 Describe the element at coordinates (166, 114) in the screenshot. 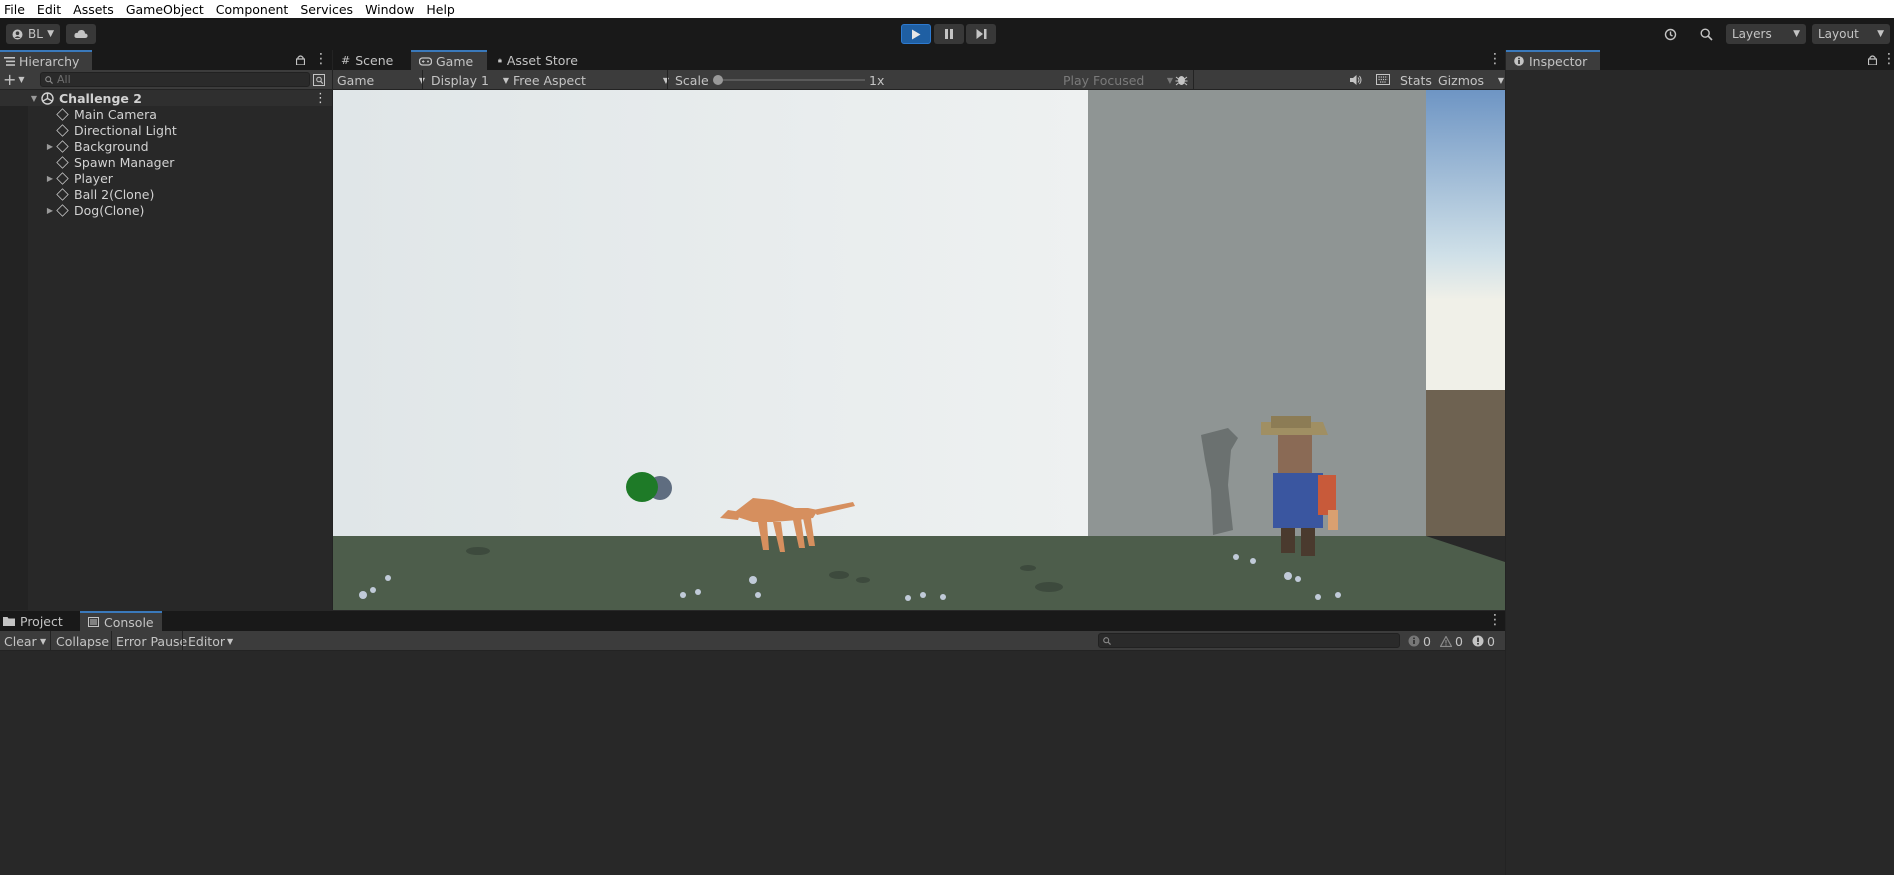

I see `hierarchy-item-main-camera: Main Camera` at that location.